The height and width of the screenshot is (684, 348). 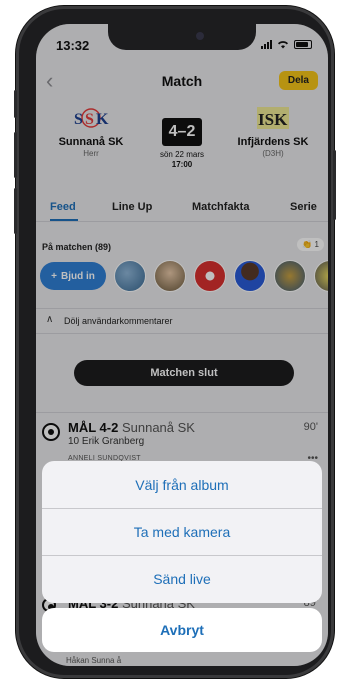 I want to click on choose-from-album-button: Välj från album, so click(x=182, y=484).